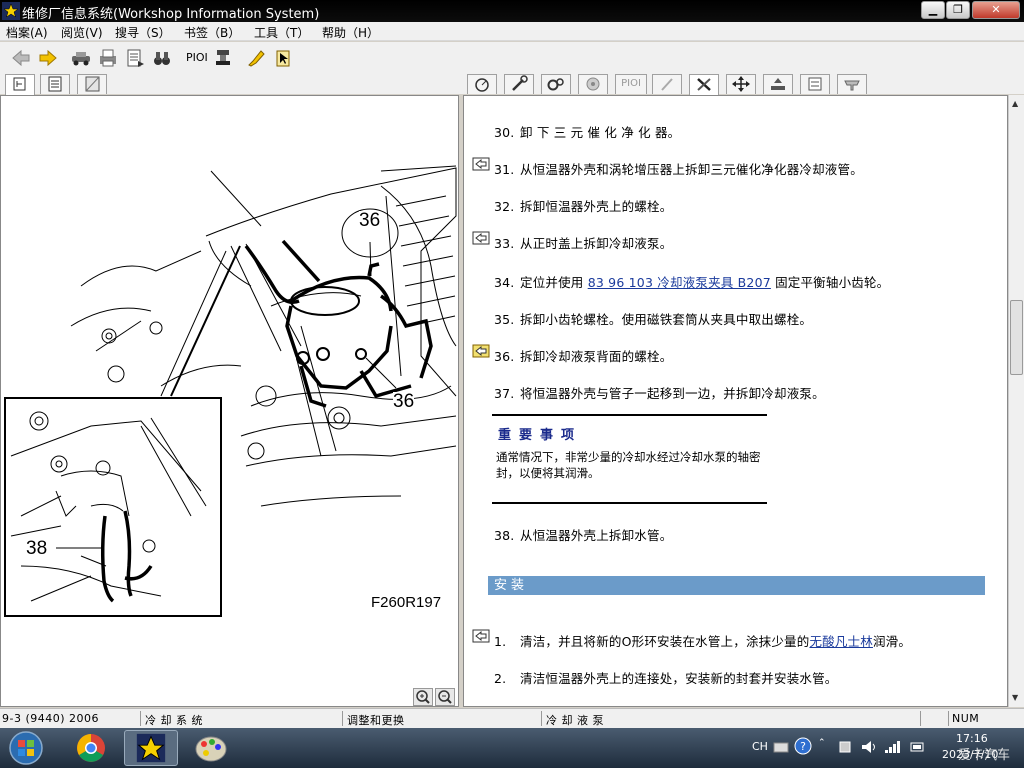  I want to click on forward-arrow-icon, so click(48, 58).